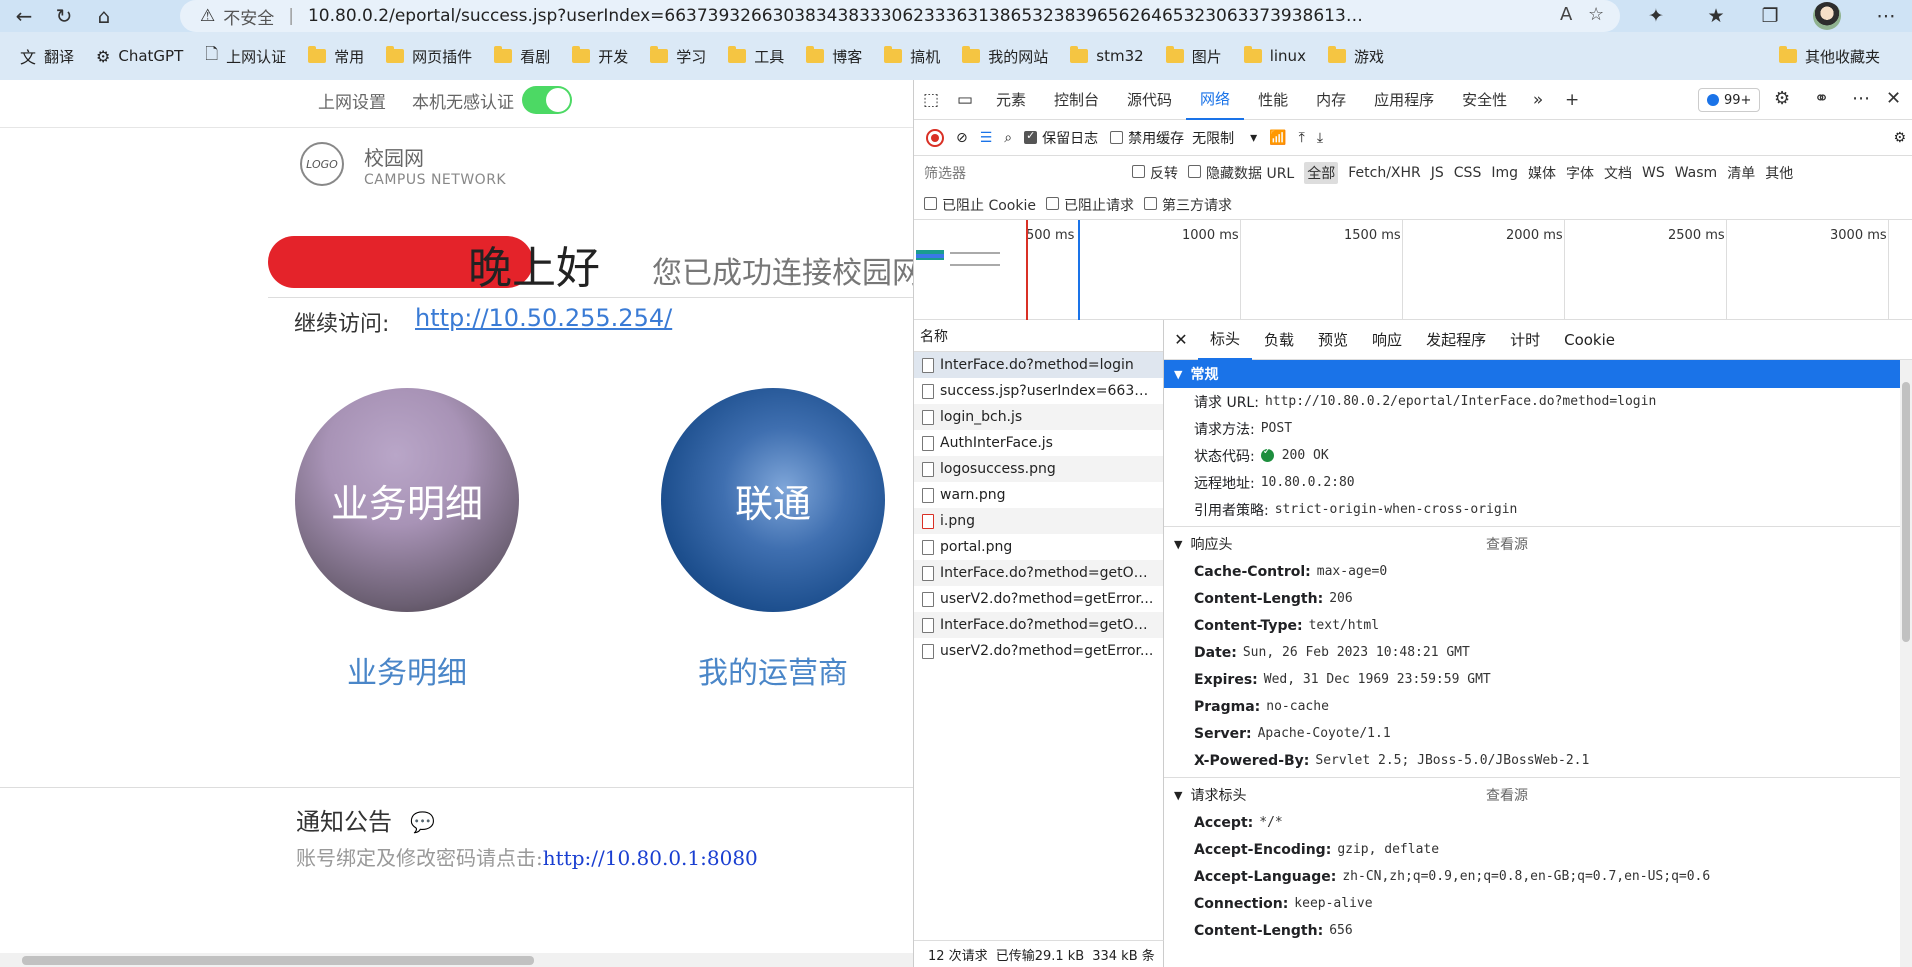 The image size is (1912, 967). Describe the element at coordinates (1572, 100) in the screenshot. I see `add-tab-icon: +` at that location.